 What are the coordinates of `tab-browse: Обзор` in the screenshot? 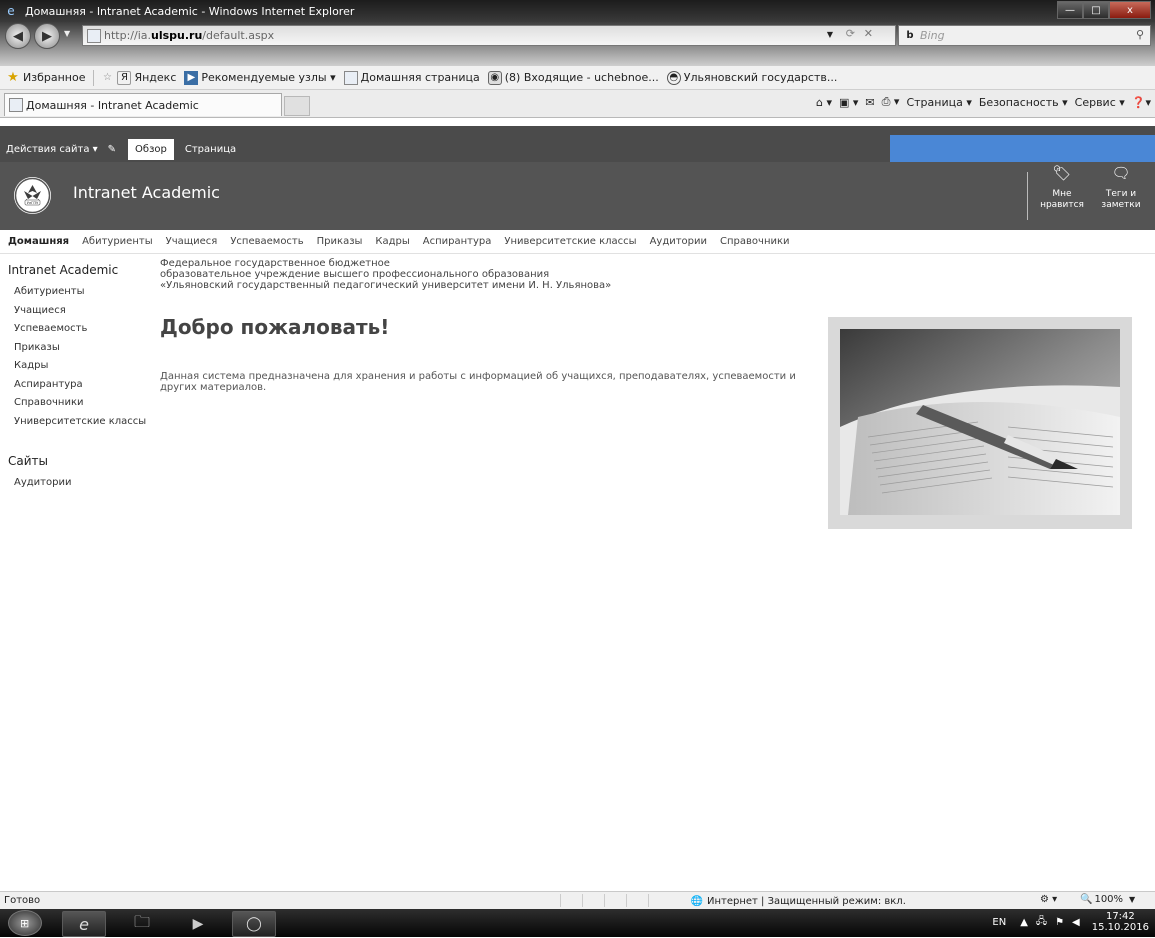 It's located at (151, 149).